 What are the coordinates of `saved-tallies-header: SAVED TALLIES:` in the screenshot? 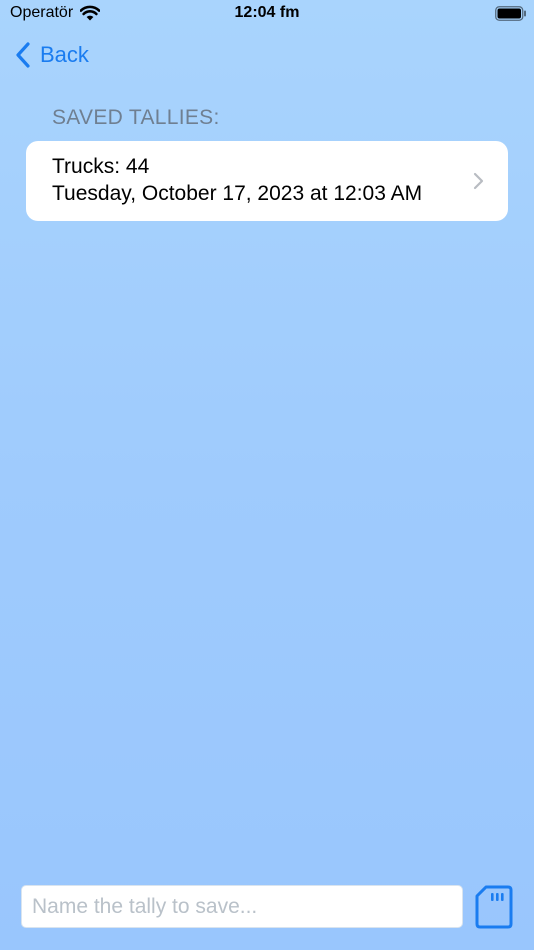 It's located at (136, 117).